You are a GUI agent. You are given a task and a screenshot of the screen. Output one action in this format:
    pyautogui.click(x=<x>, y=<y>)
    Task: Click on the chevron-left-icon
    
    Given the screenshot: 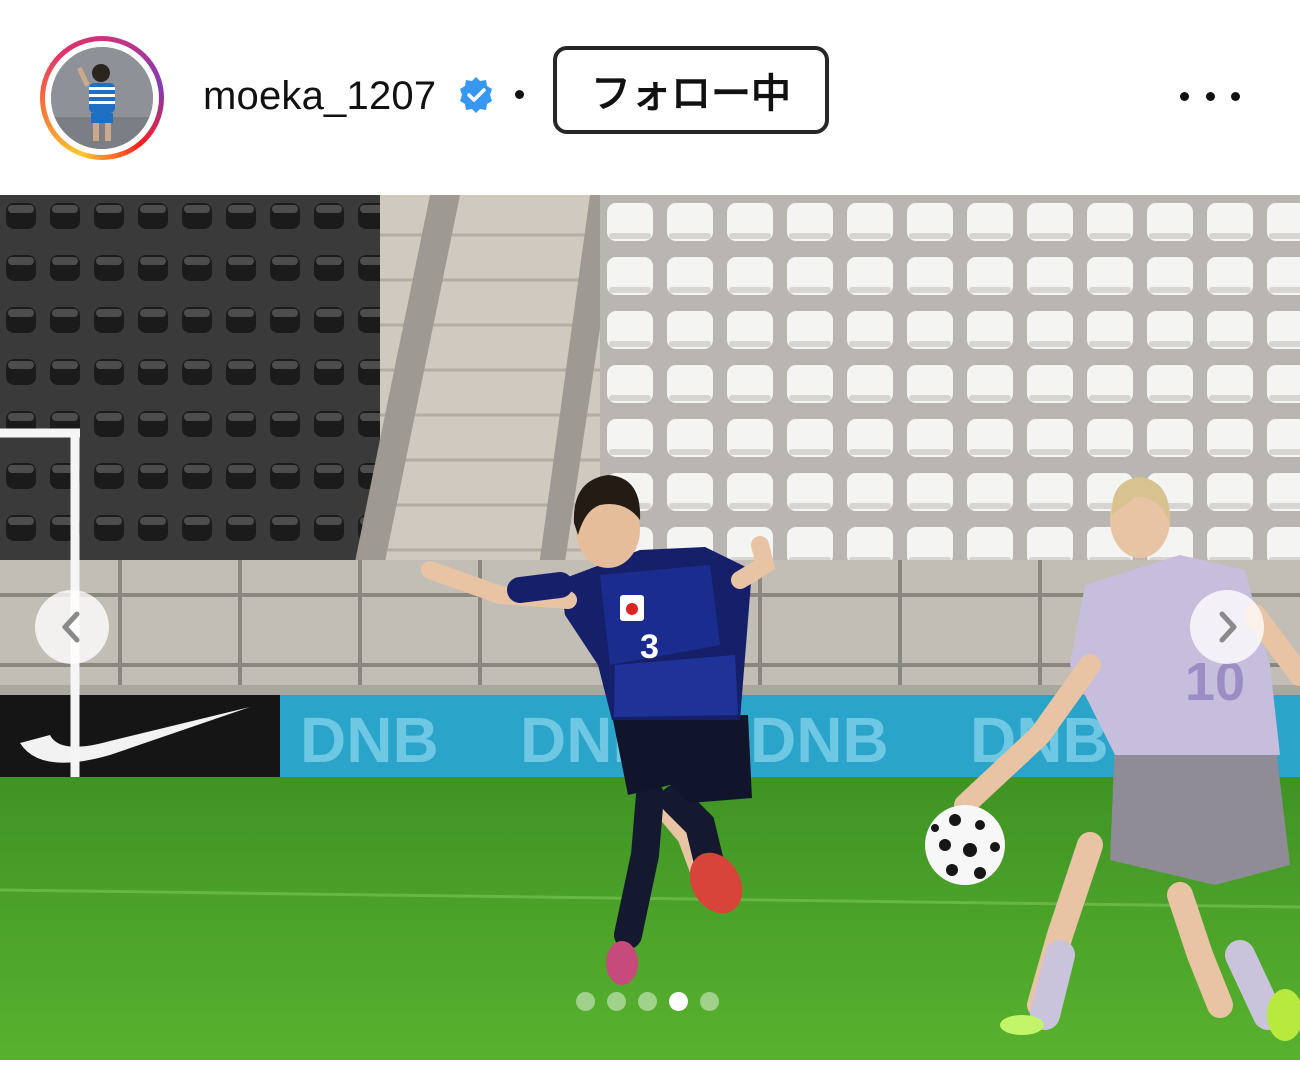 What is the action you would take?
    pyautogui.click(x=71, y=627)
    